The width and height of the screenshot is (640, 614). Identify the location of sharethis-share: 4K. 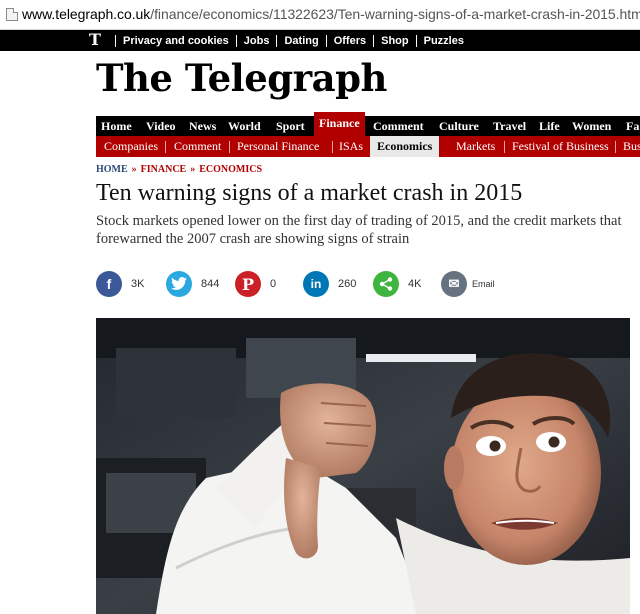
(397, 284).